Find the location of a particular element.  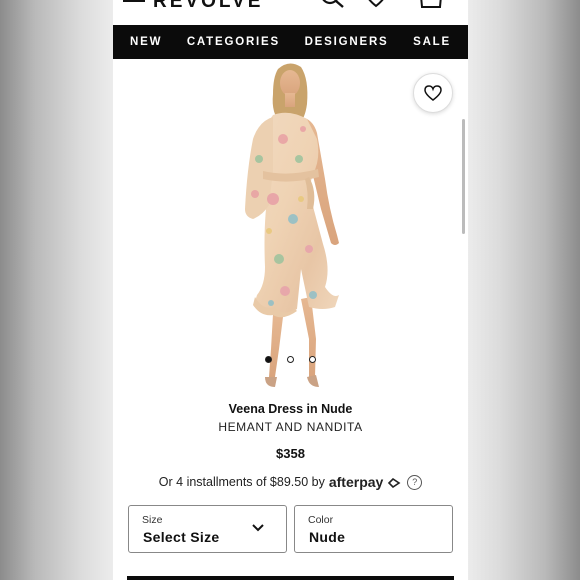

afterpay-arrows-icon is located at coordinates (394, 483).